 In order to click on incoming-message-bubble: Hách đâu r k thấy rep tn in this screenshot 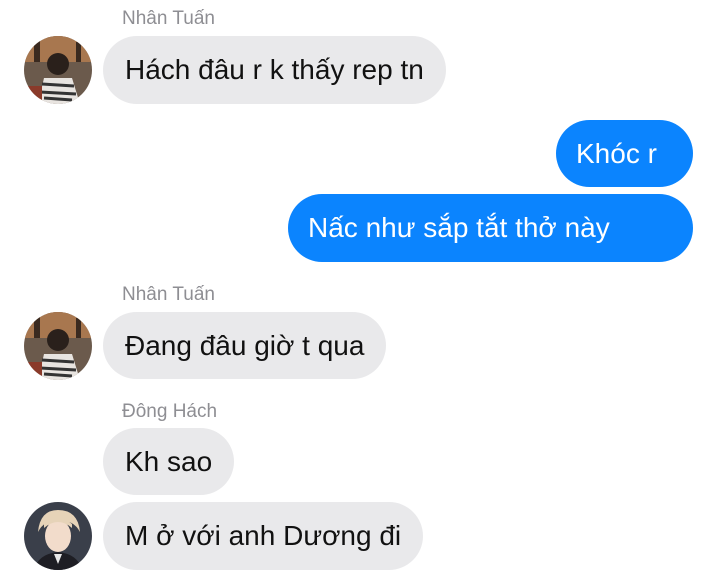, I will do `click(274, 70)`.